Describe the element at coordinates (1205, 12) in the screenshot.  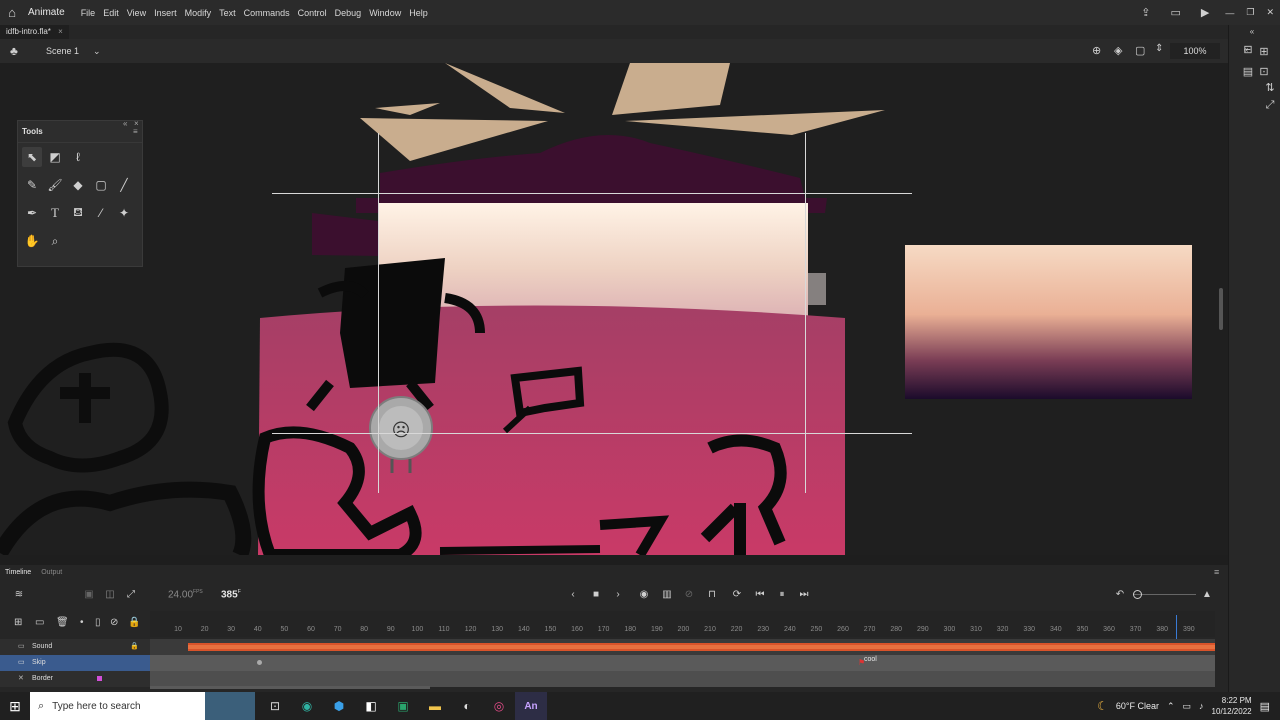
I see `test-movie-icon: ▶` at that location.